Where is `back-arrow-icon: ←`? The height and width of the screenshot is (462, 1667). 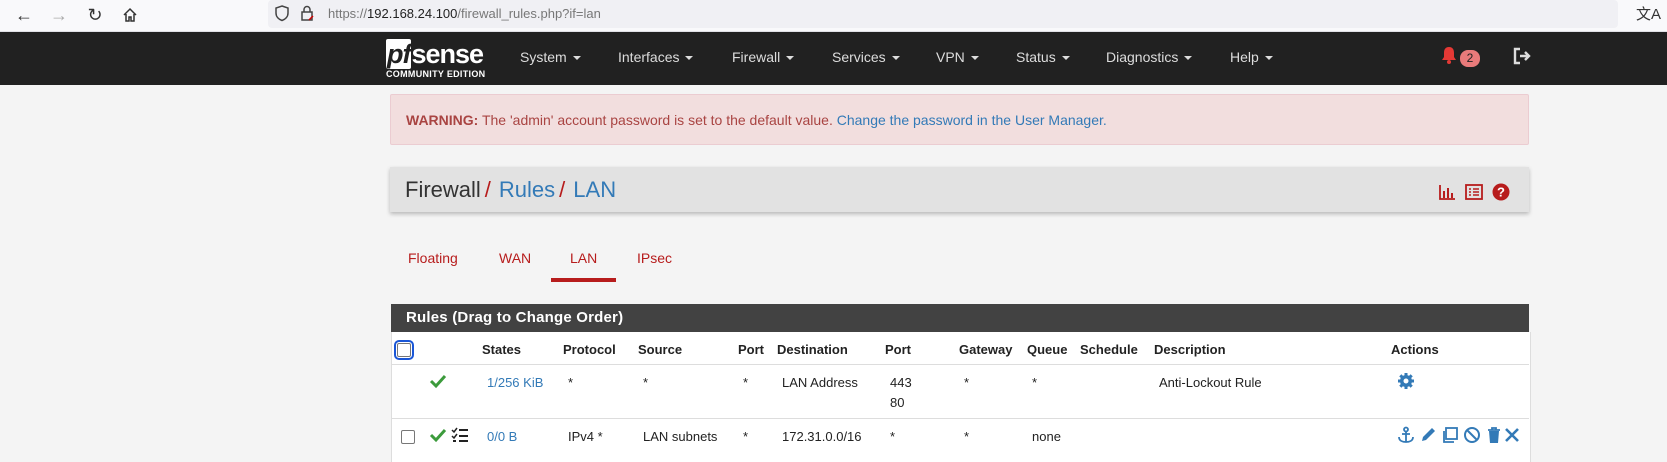 back-arrow-icon: ← is located at coordinates (24, 15).